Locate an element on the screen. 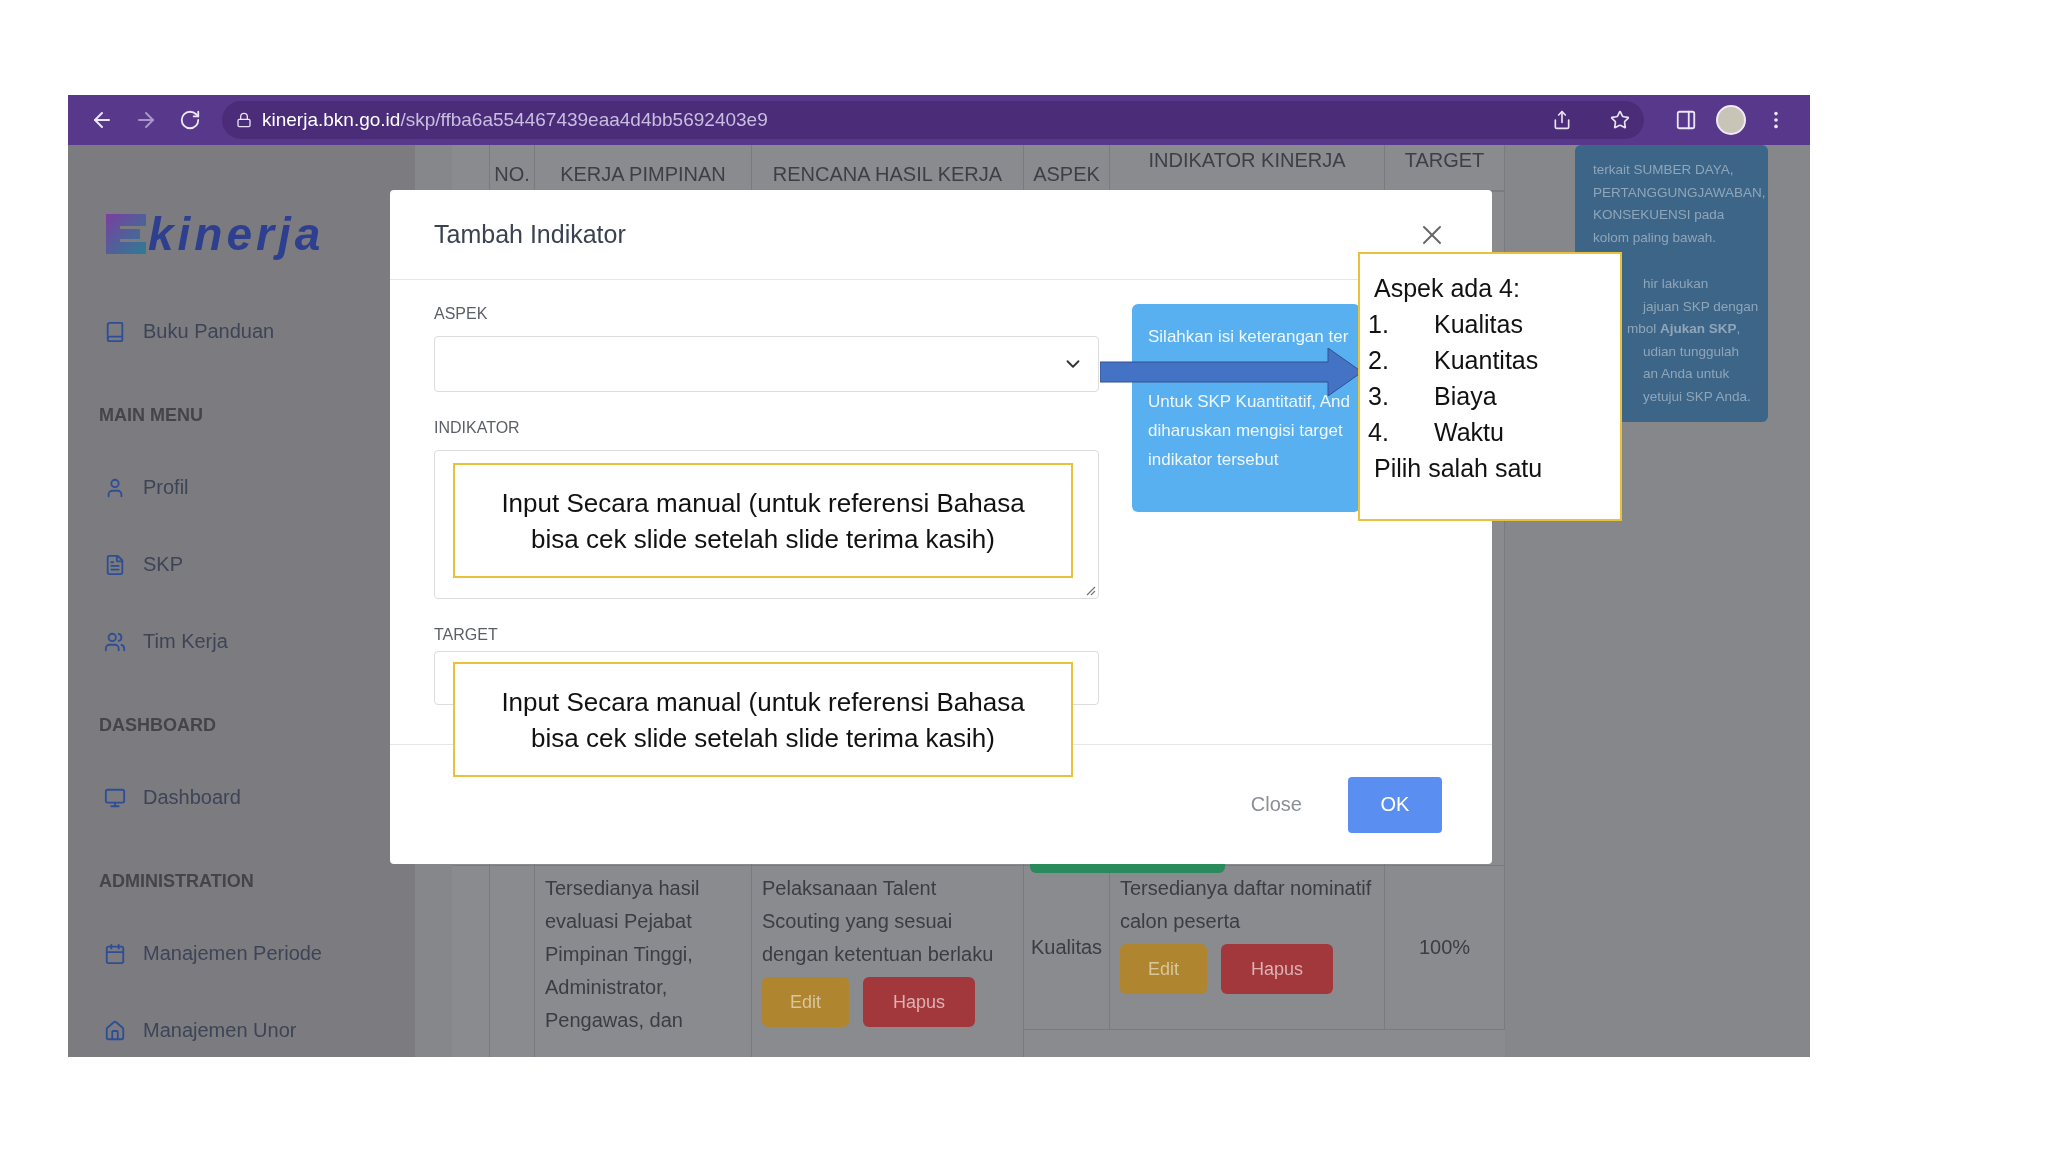  hint-text: jajuan SKP dengan is located at coordinates (1701, 306).